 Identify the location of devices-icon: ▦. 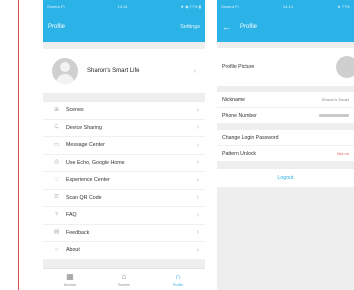
(70, 276).